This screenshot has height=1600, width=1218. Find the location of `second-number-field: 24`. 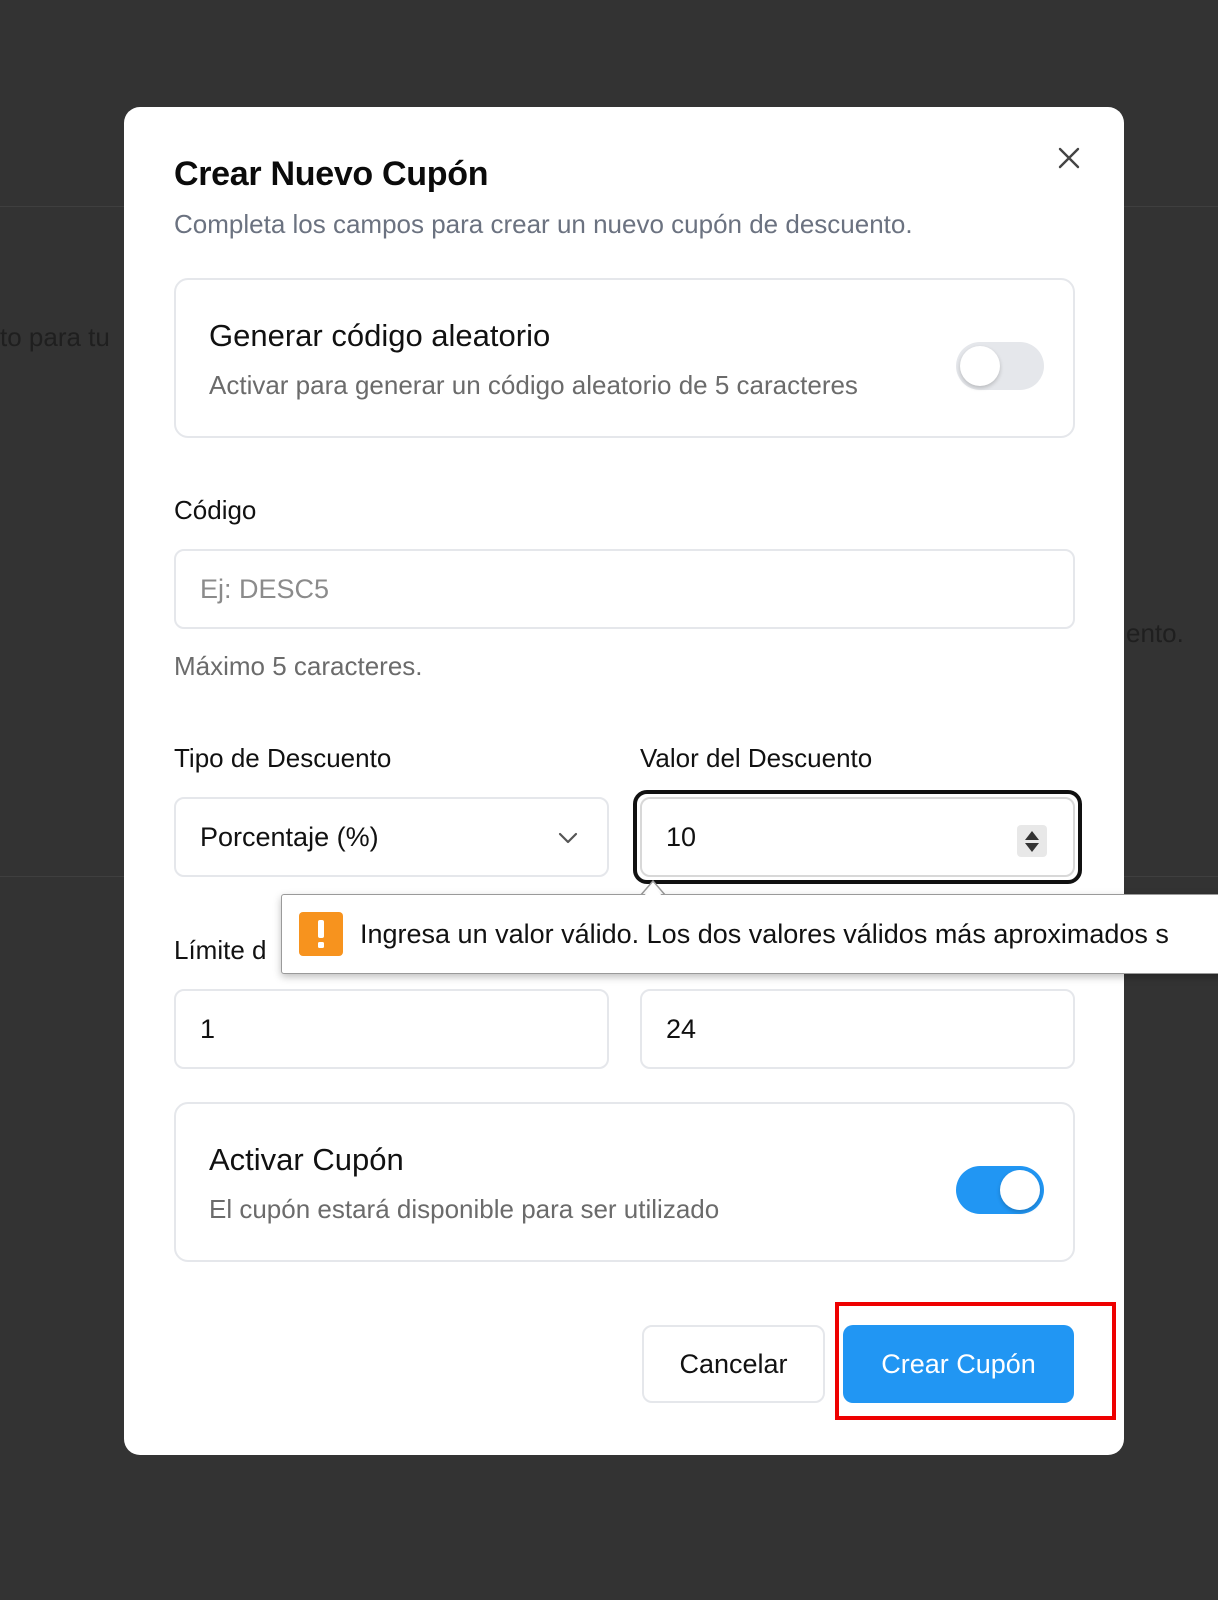

second-number-field: 24 is located at coordinates (857, 1029).